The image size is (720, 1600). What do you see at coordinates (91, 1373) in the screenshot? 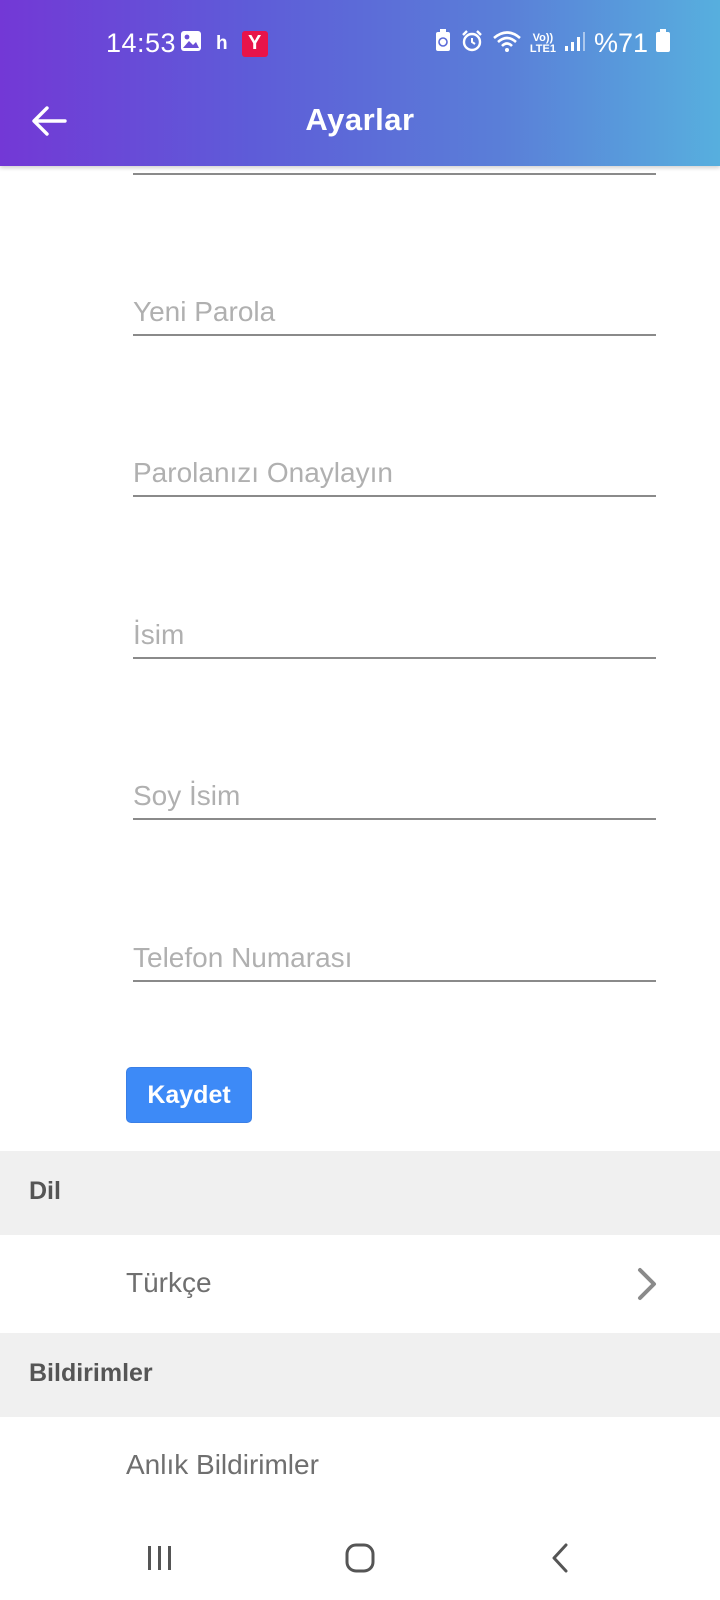
I see `notifications-section-title: Bildirimler` at bounding box center [91, 1373].